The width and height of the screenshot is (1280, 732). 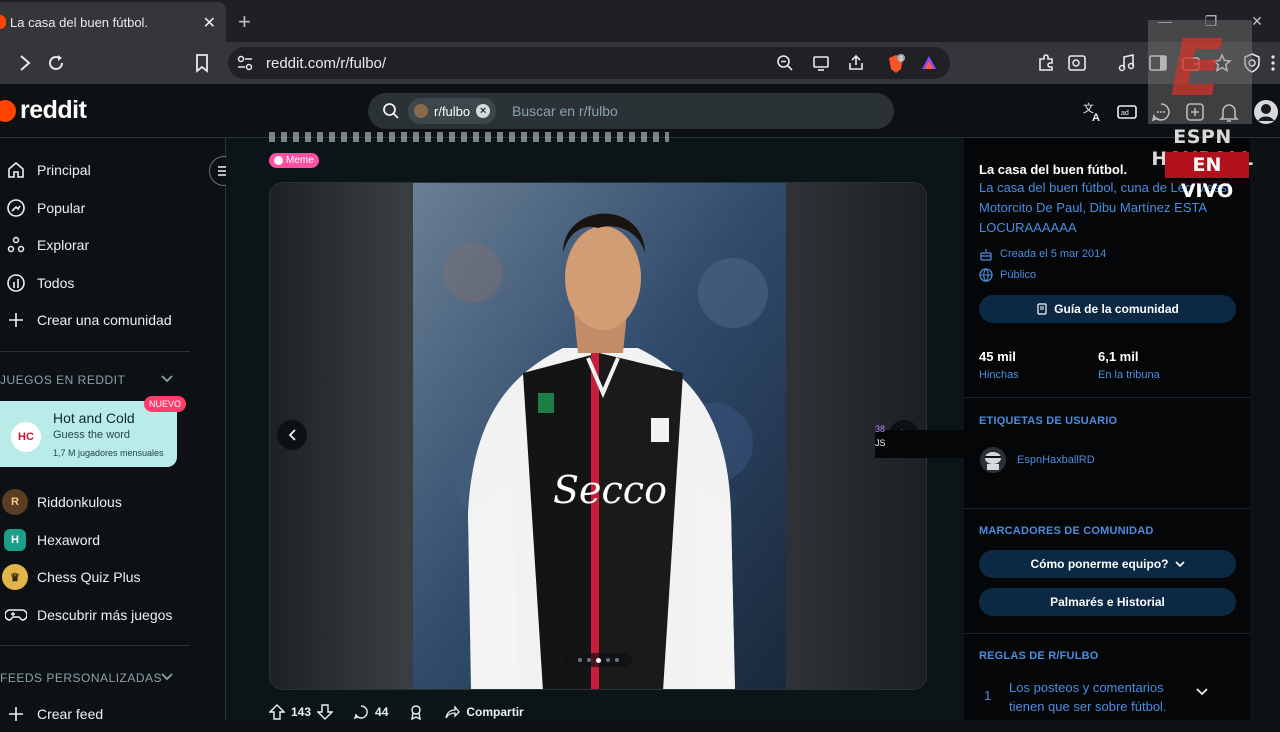 What do you see at coordinates (640, 21) in the screenshot?
I see `browser-tab-bar: La casa del buen fútbol. ✕ + — ❐ ✕` at bounding box center [640, 21].